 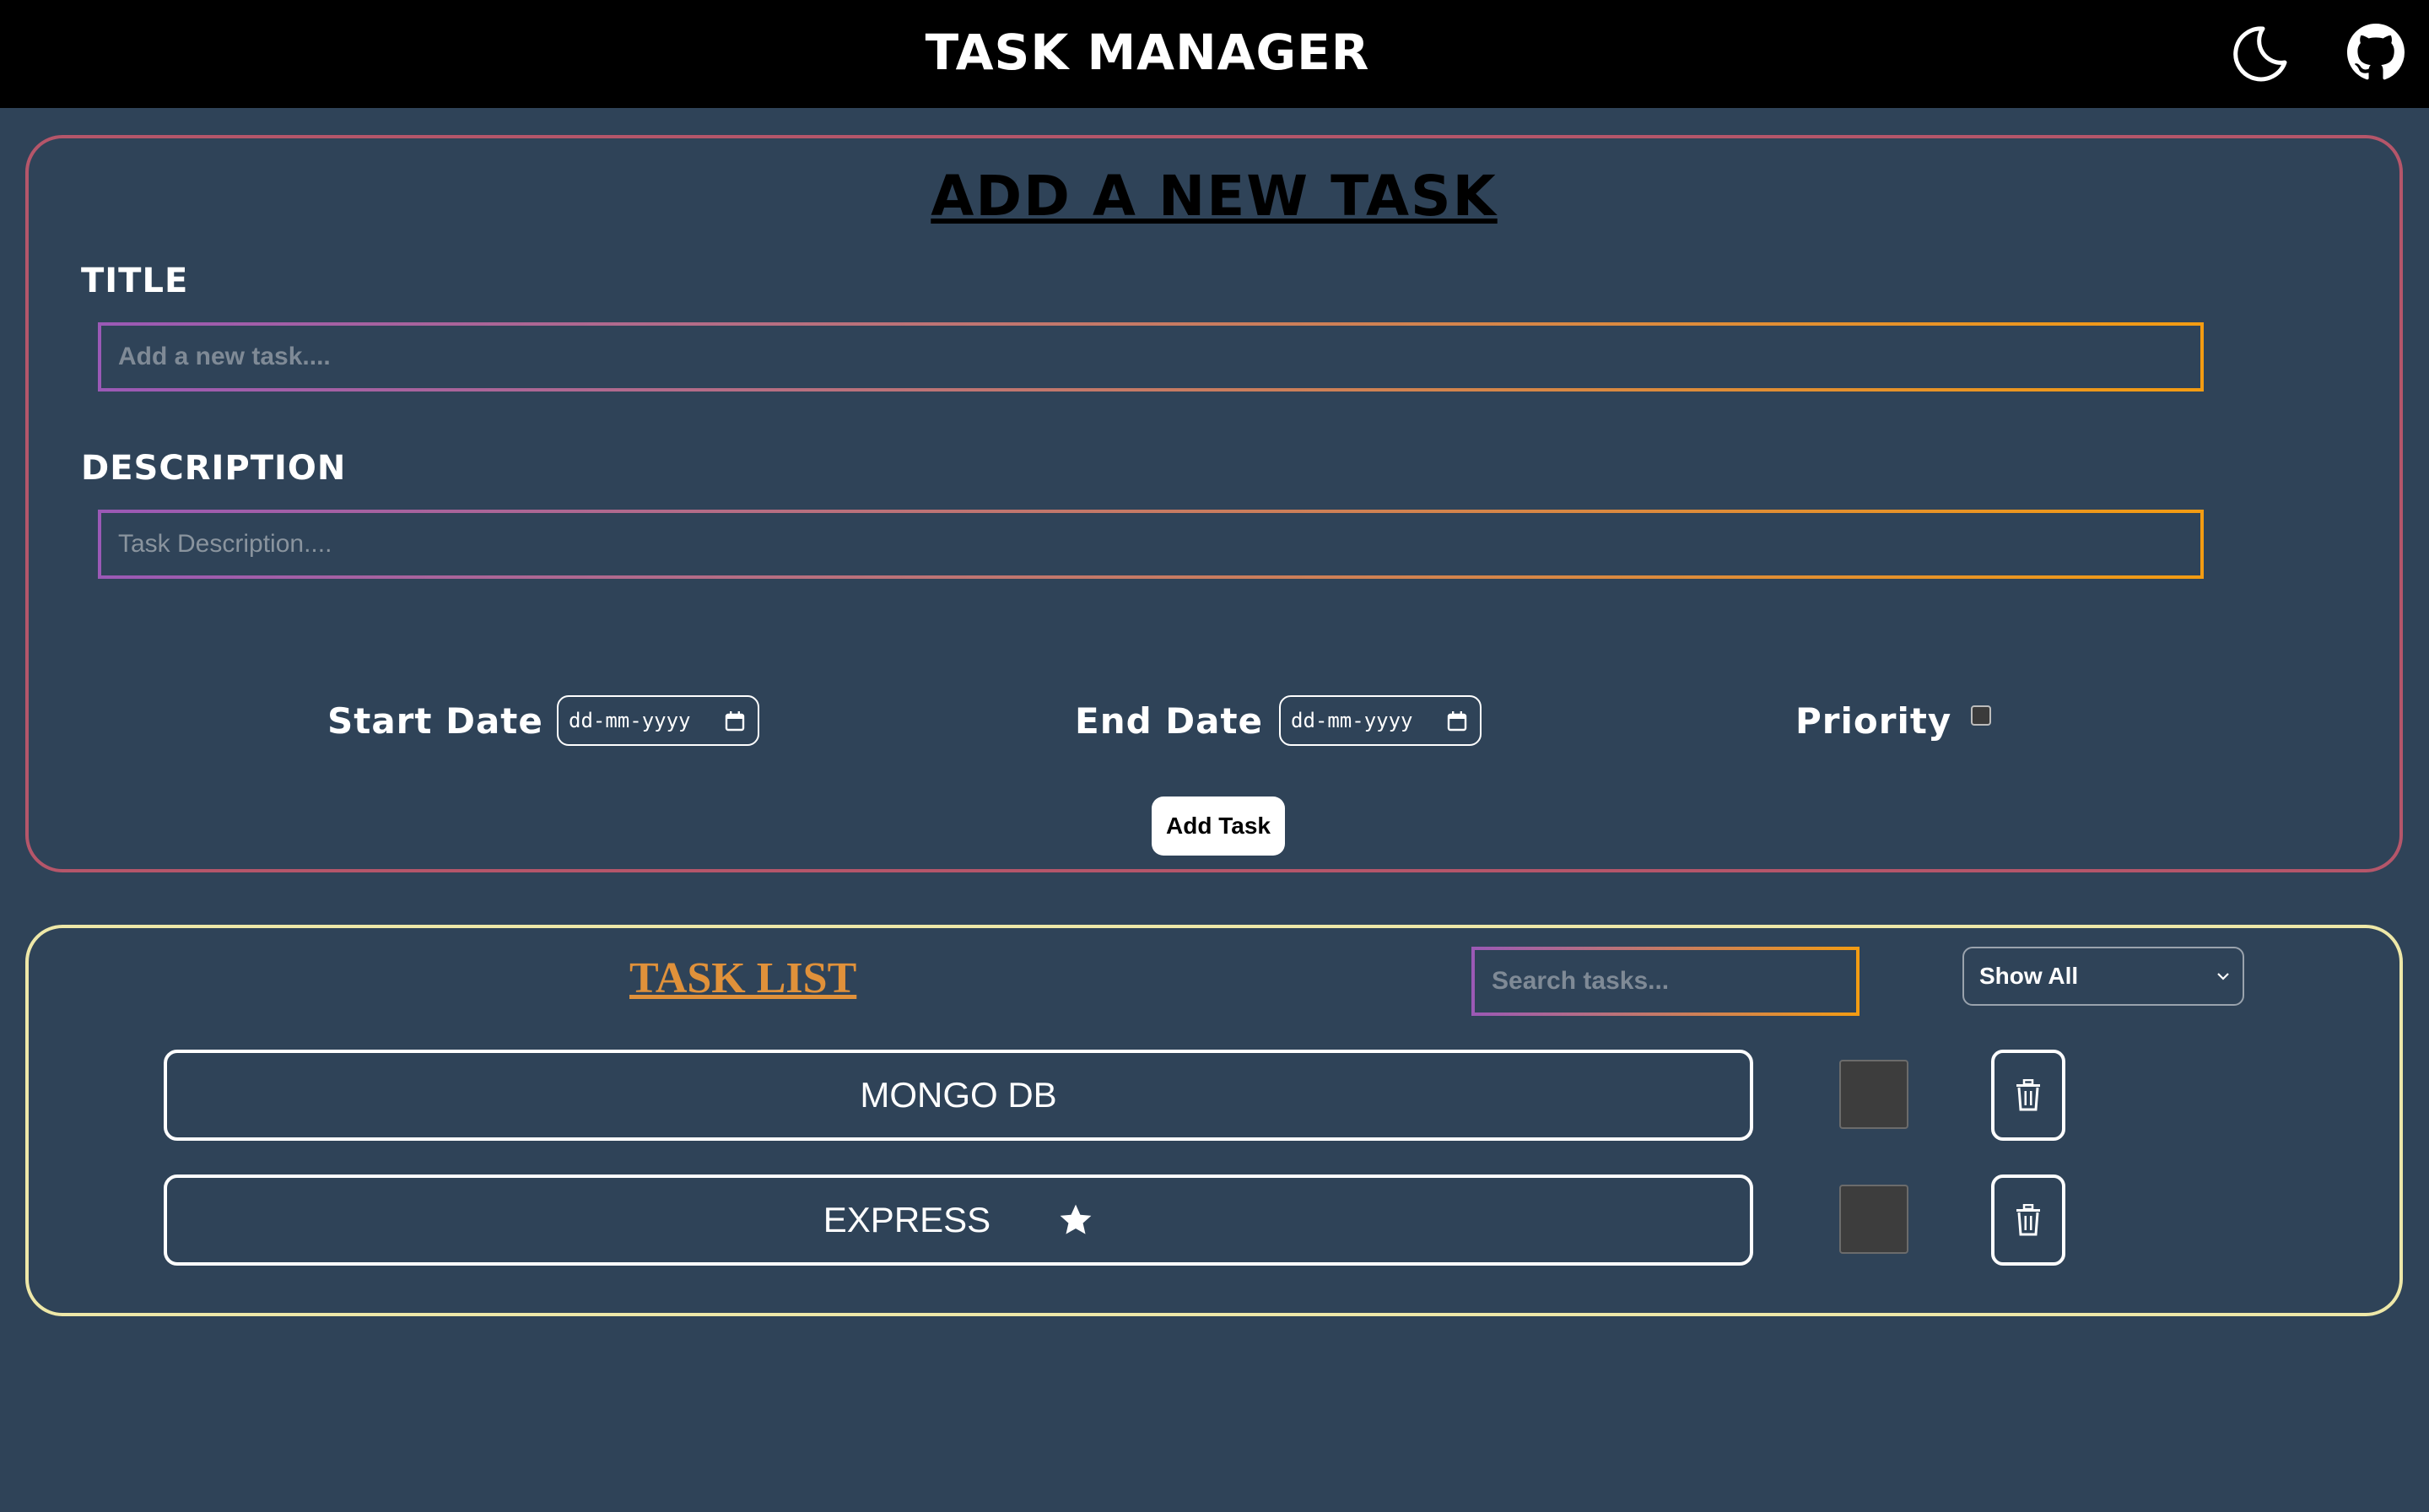 What do you see at coordinates (214, 468) in the screenshot?
I see `description-label: DESCRIPTION` at bounding box center [214, 468].